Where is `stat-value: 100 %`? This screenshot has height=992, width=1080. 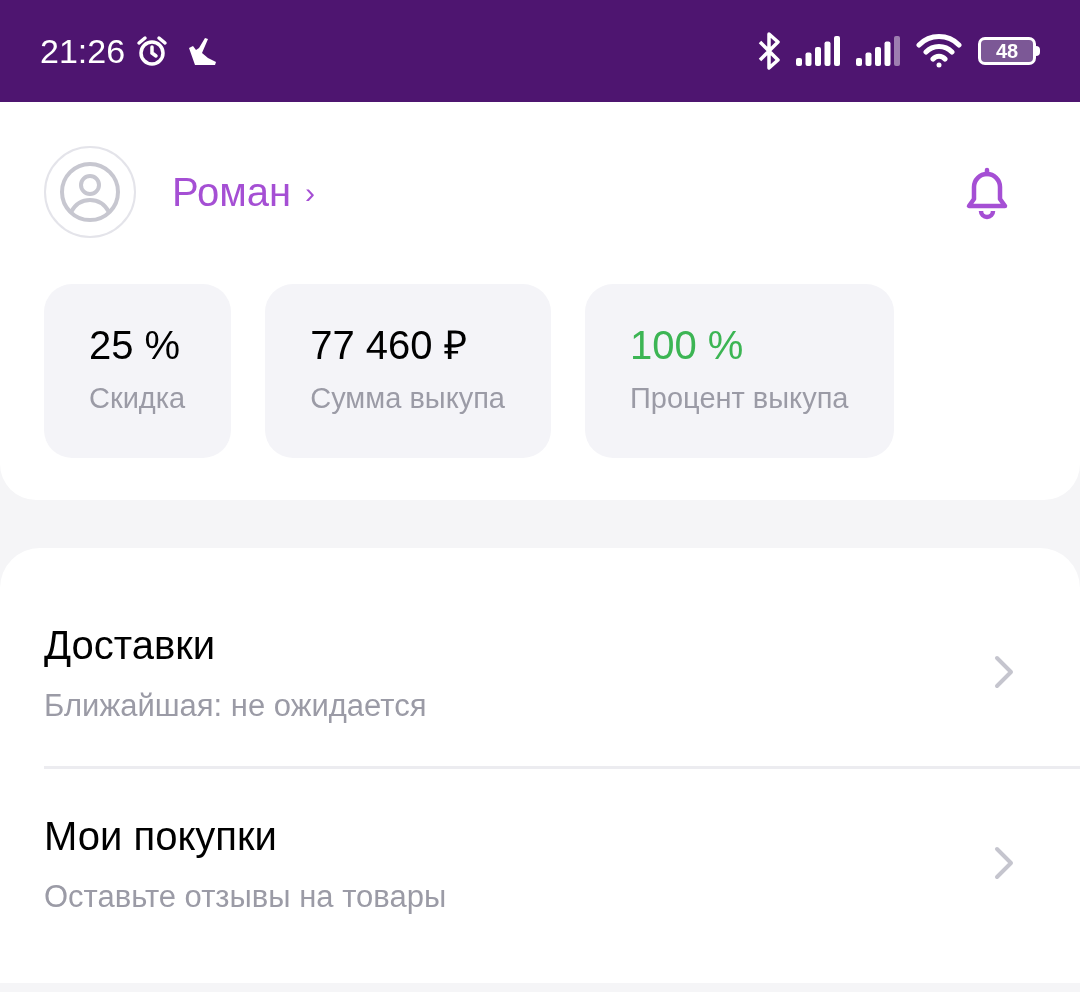
stat-value: 100 % is located at coordinates (687, 346).